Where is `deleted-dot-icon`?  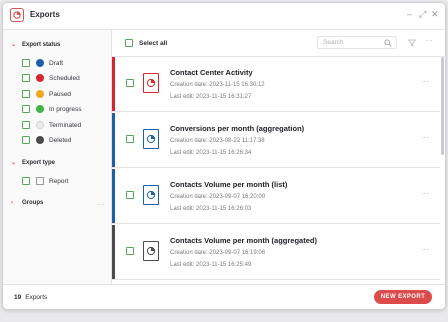 deleted-dot-icon is located at coordinates (40, 140).